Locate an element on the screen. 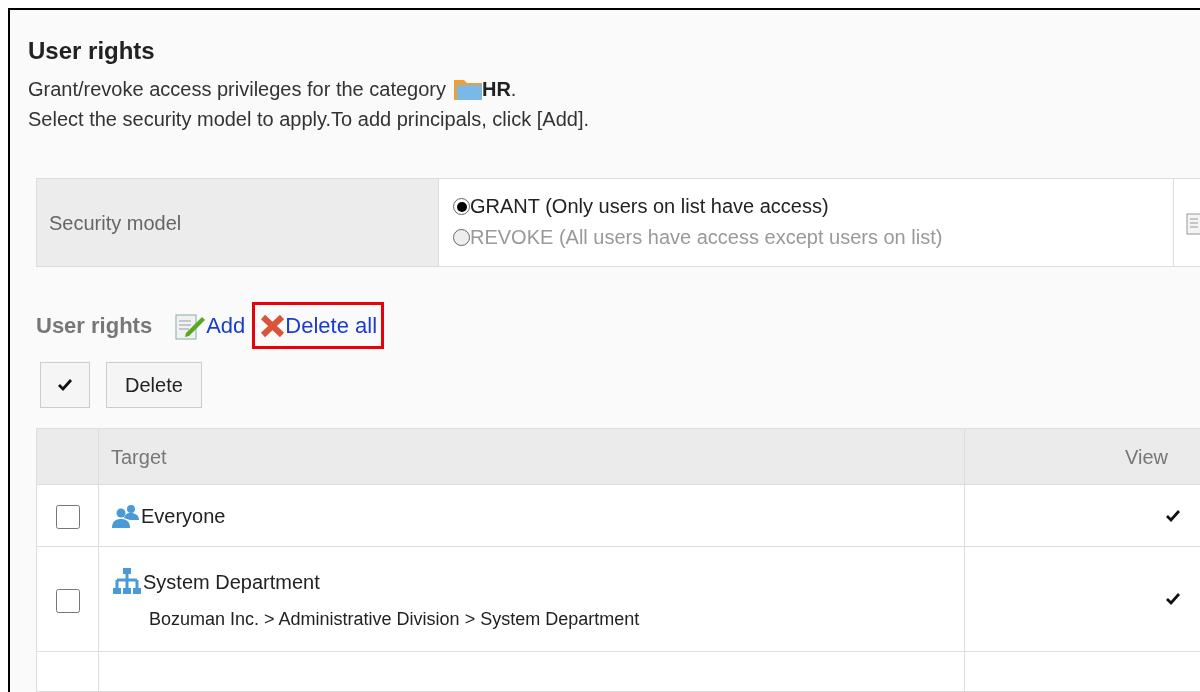 This screenshot has height=692, width=1200. column-header: View is located at coordinates (1082, 456).